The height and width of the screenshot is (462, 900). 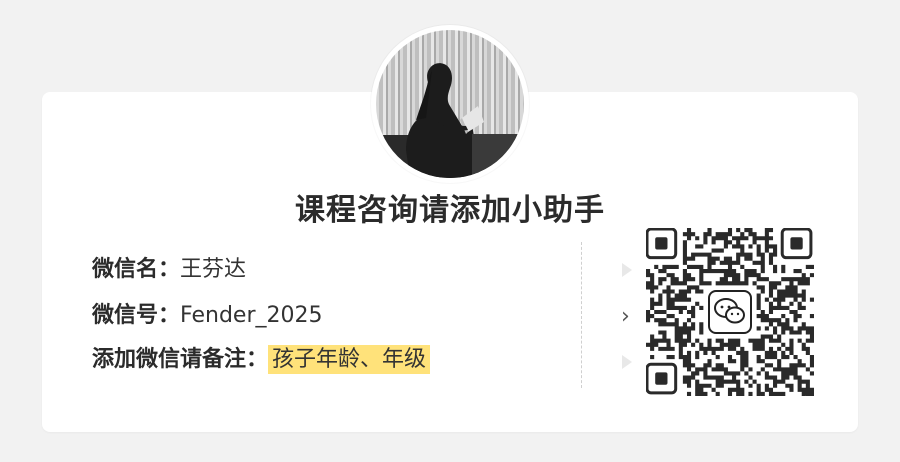 What do you see at coordinates (180, 359) in the screenshot?
I see `note-label: 添加微信请备注：` at bounding box center [180, 359].